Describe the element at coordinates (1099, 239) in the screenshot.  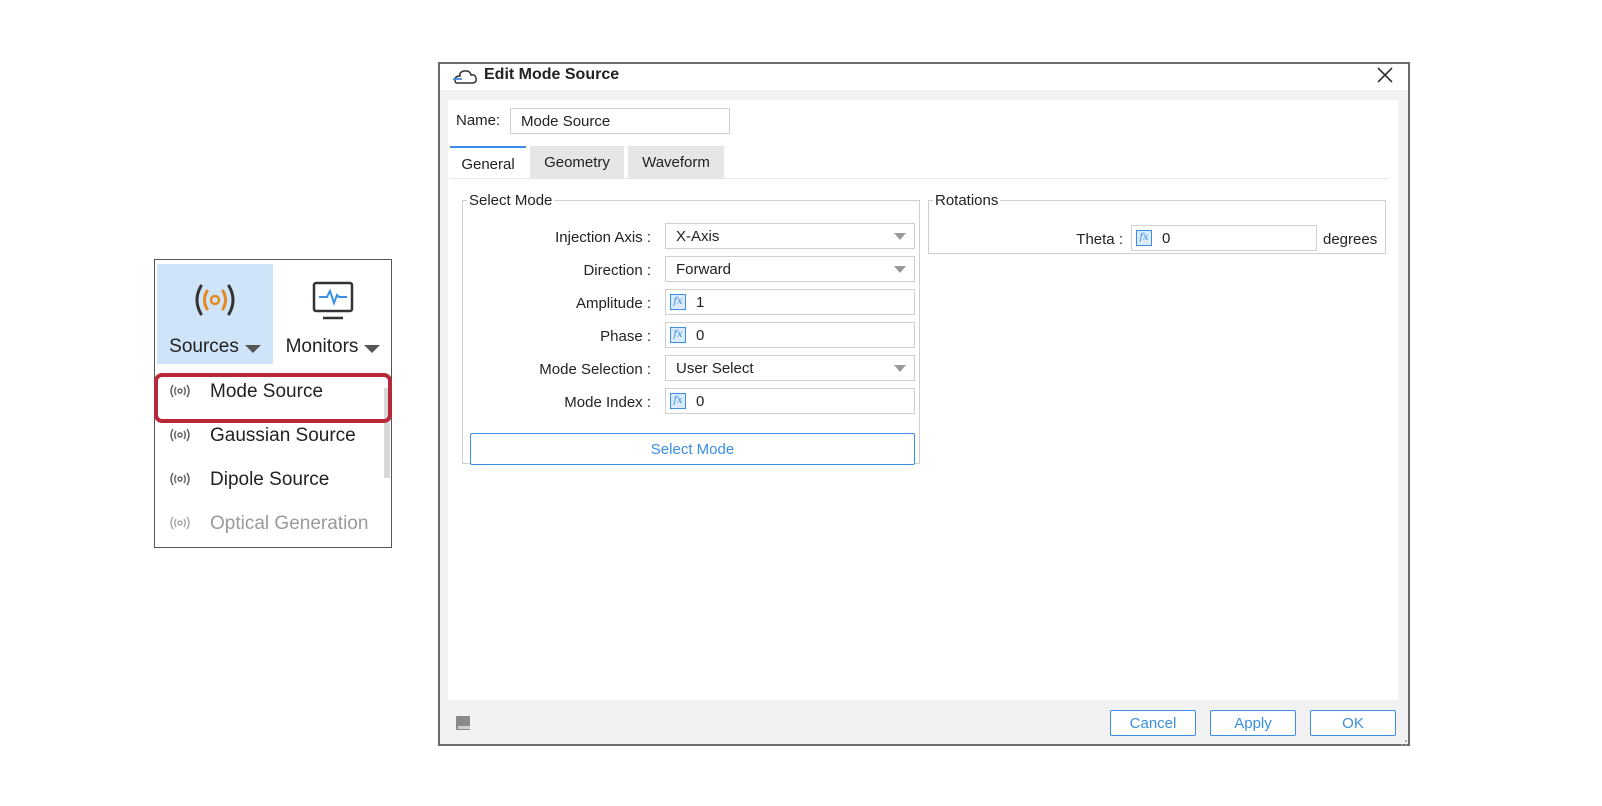
I see `theta-label: Theta :` at that location.